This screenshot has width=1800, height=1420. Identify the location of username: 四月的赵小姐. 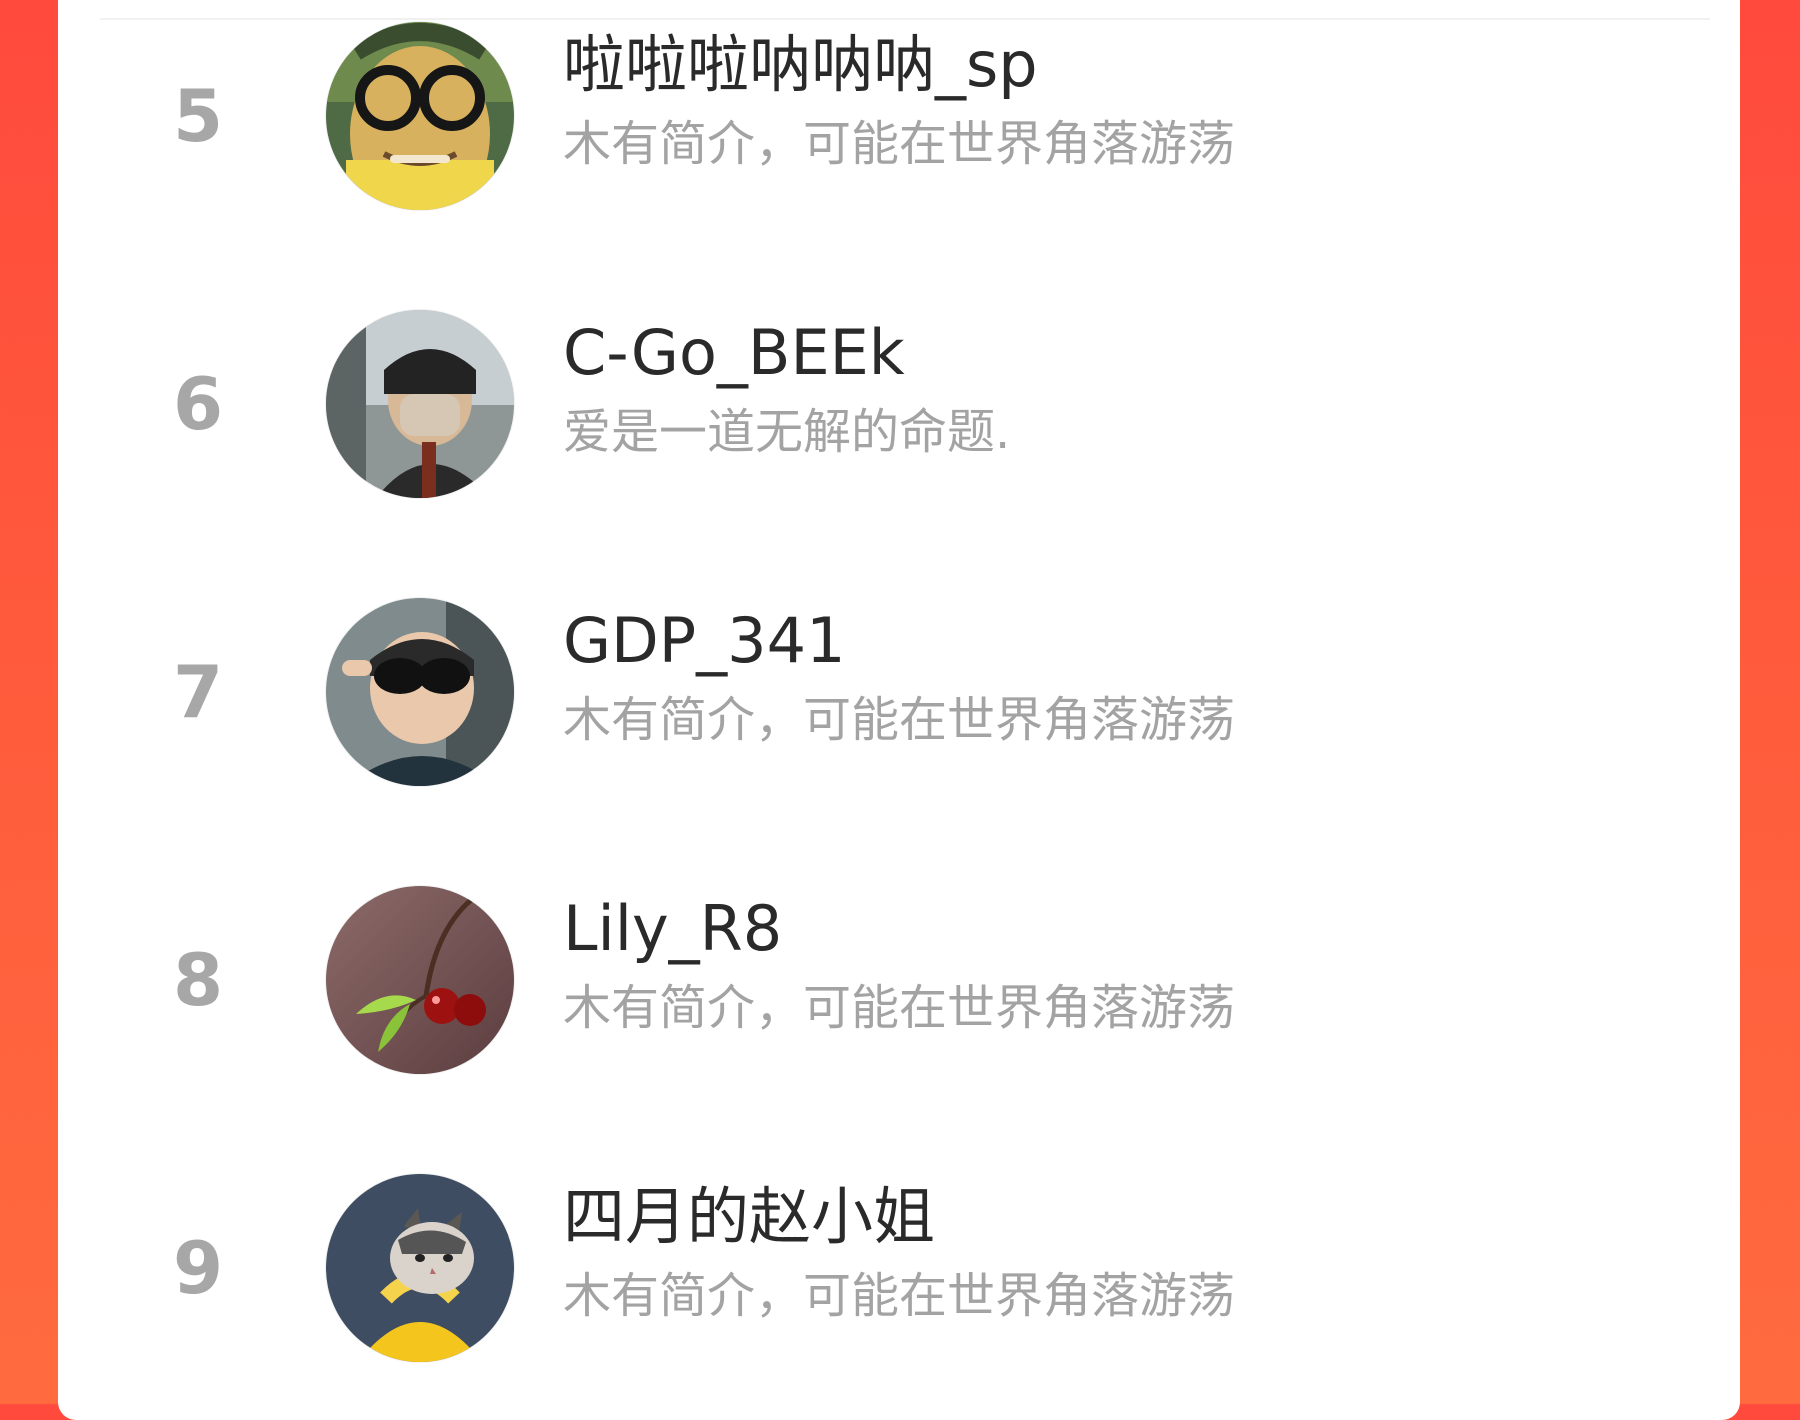
(749, 1217).